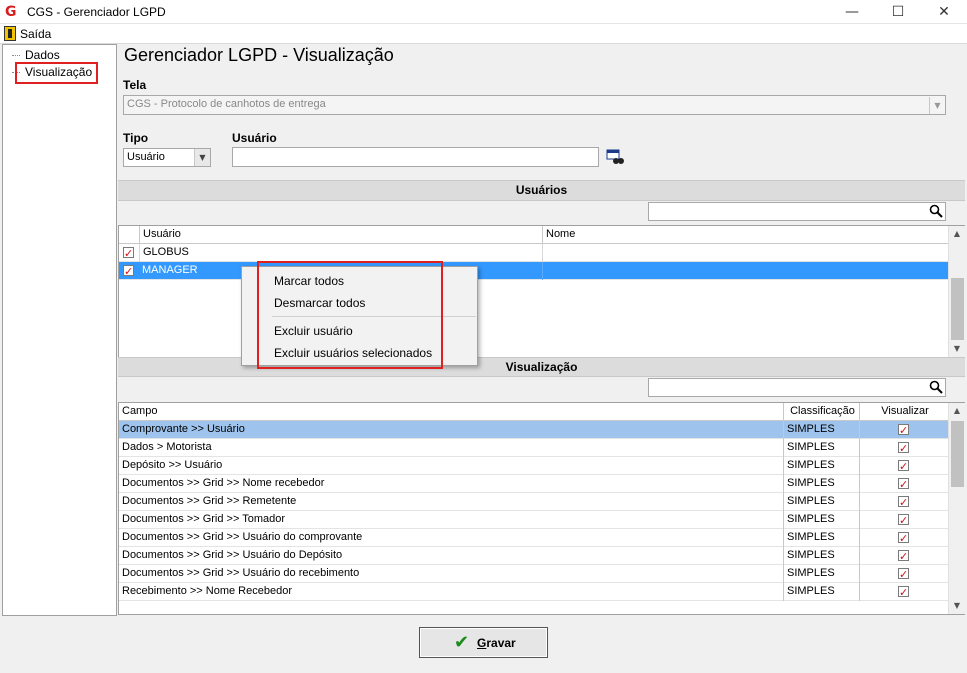 The image size is (967, 673). Describe the element at coordinates (797, 211) in the screenshot. I see `users-search-input` at that location.